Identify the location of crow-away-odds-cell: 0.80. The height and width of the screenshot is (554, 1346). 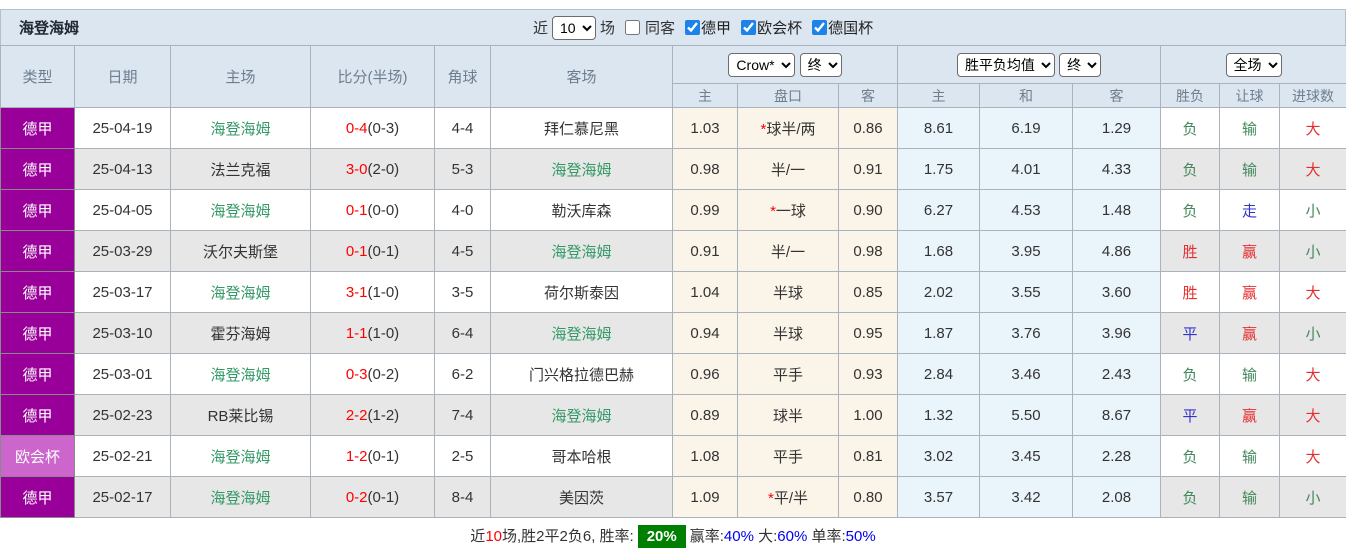
(868, 497).